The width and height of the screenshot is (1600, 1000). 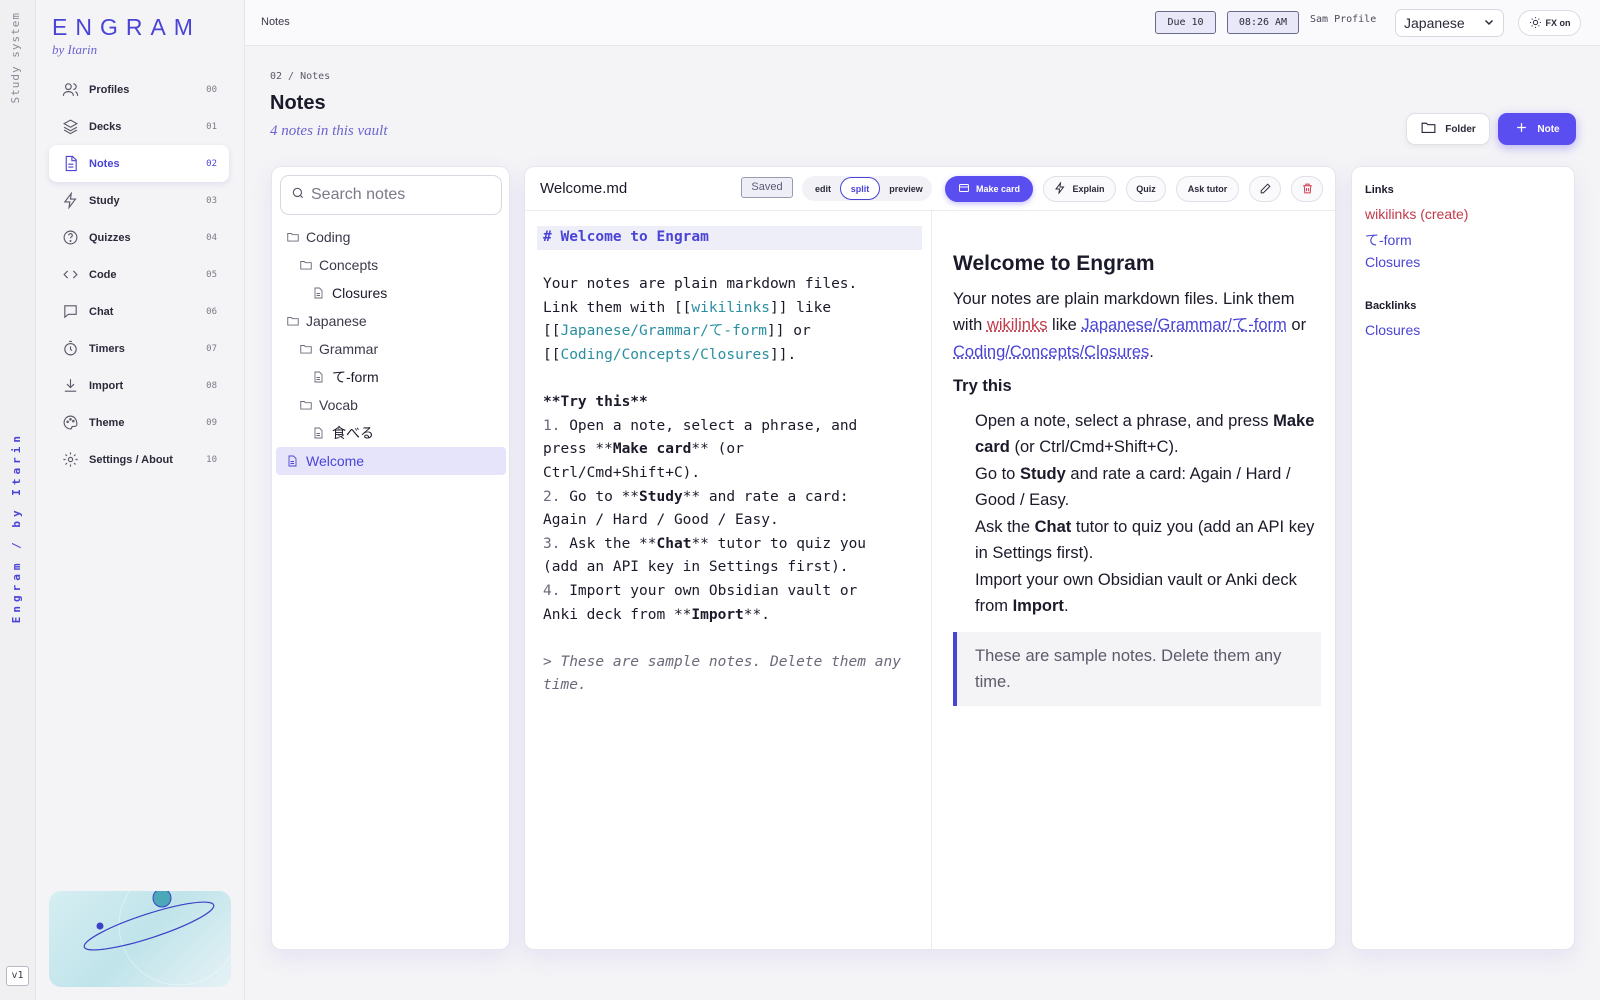 What do you see at coordinates (1054, 263) in the screenshot?
I see `preview-title: Welcome to Engram` at bounding box center [1054, 263].